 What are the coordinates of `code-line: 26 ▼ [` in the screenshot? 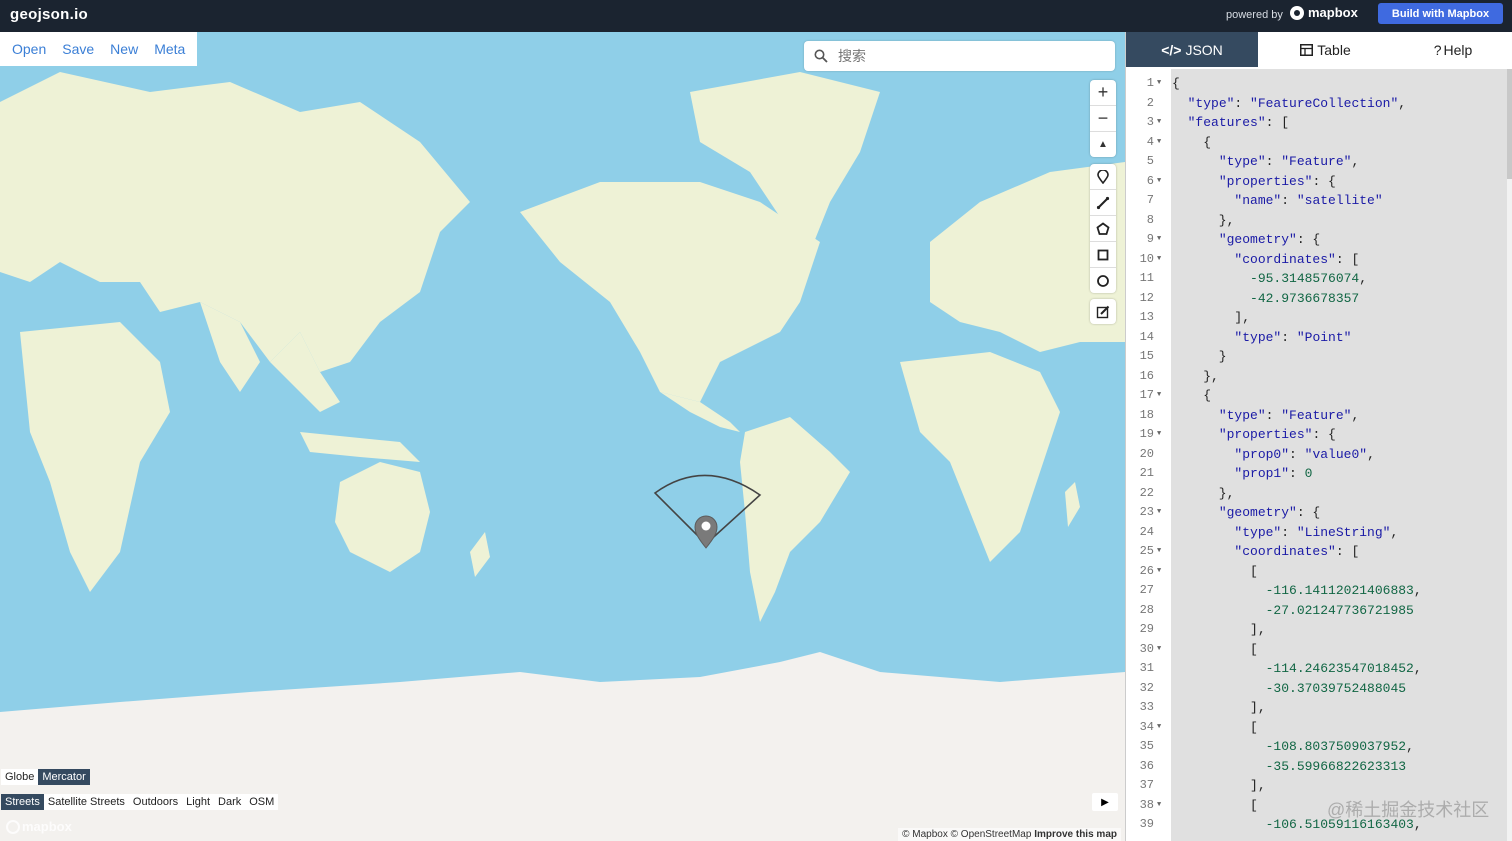 It's located at (1316, 572).